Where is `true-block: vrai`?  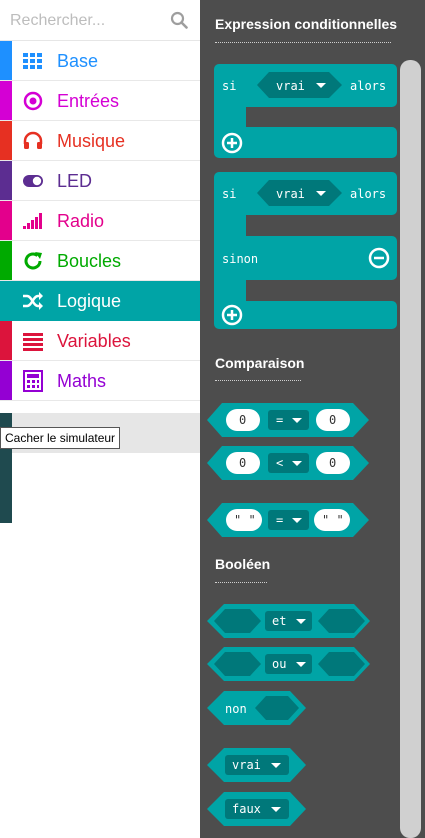
true-block: vrai is located at coordinates (256, 765).